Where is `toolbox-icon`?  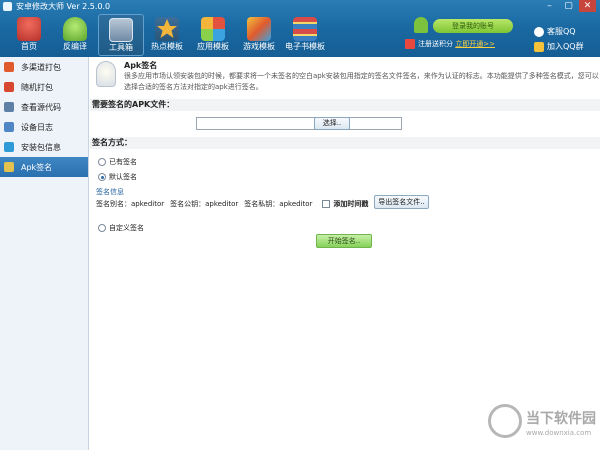
toolbox-icon is located at coordinates (121, 30).